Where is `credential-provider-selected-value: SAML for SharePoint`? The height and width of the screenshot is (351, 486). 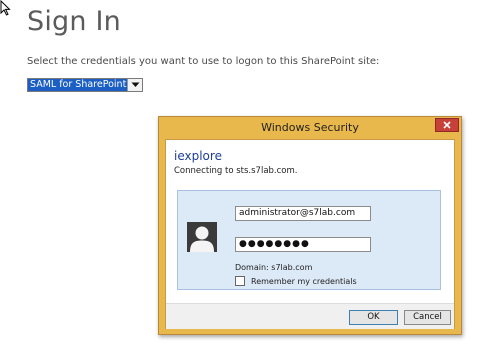 credential-provider-selected-value: SAML for SharePoint is located at coordinates (77, 85).